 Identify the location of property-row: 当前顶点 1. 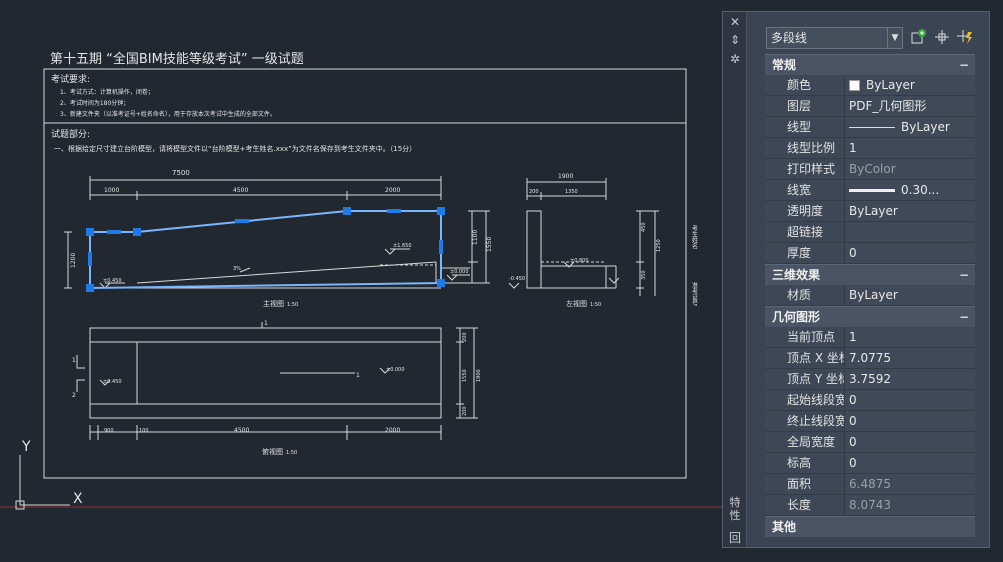
(870, 337).